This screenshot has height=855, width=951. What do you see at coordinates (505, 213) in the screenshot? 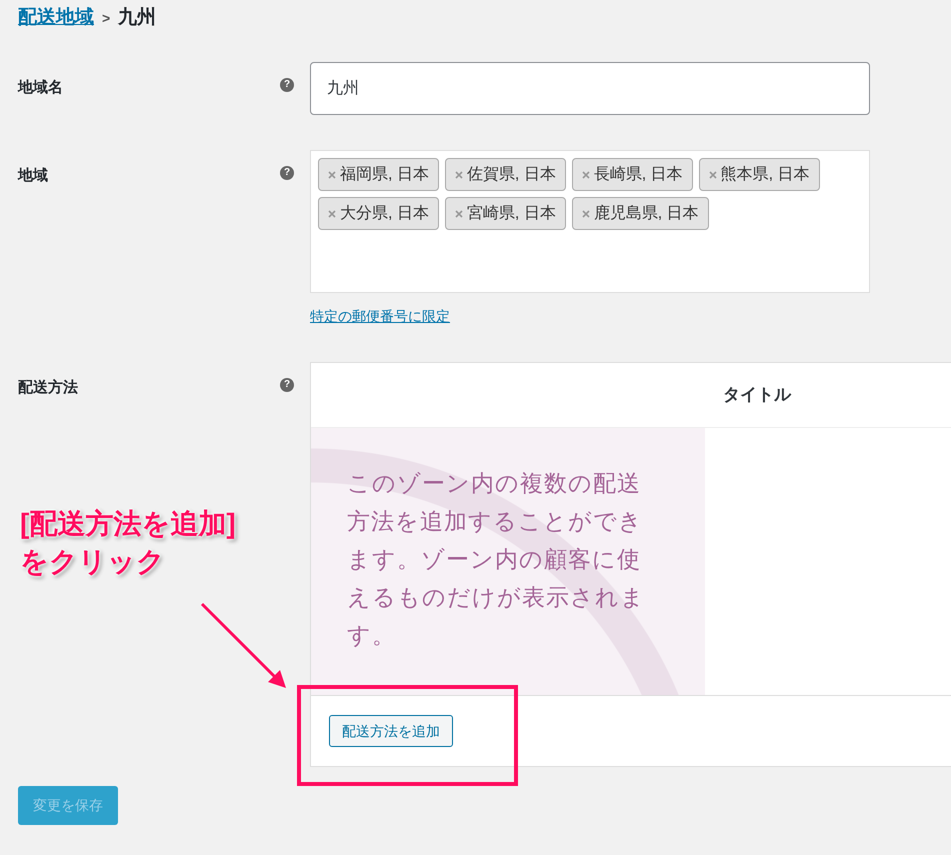
I see `region-tag: 宮崎県, 日本` at bounding box center [505, 213].